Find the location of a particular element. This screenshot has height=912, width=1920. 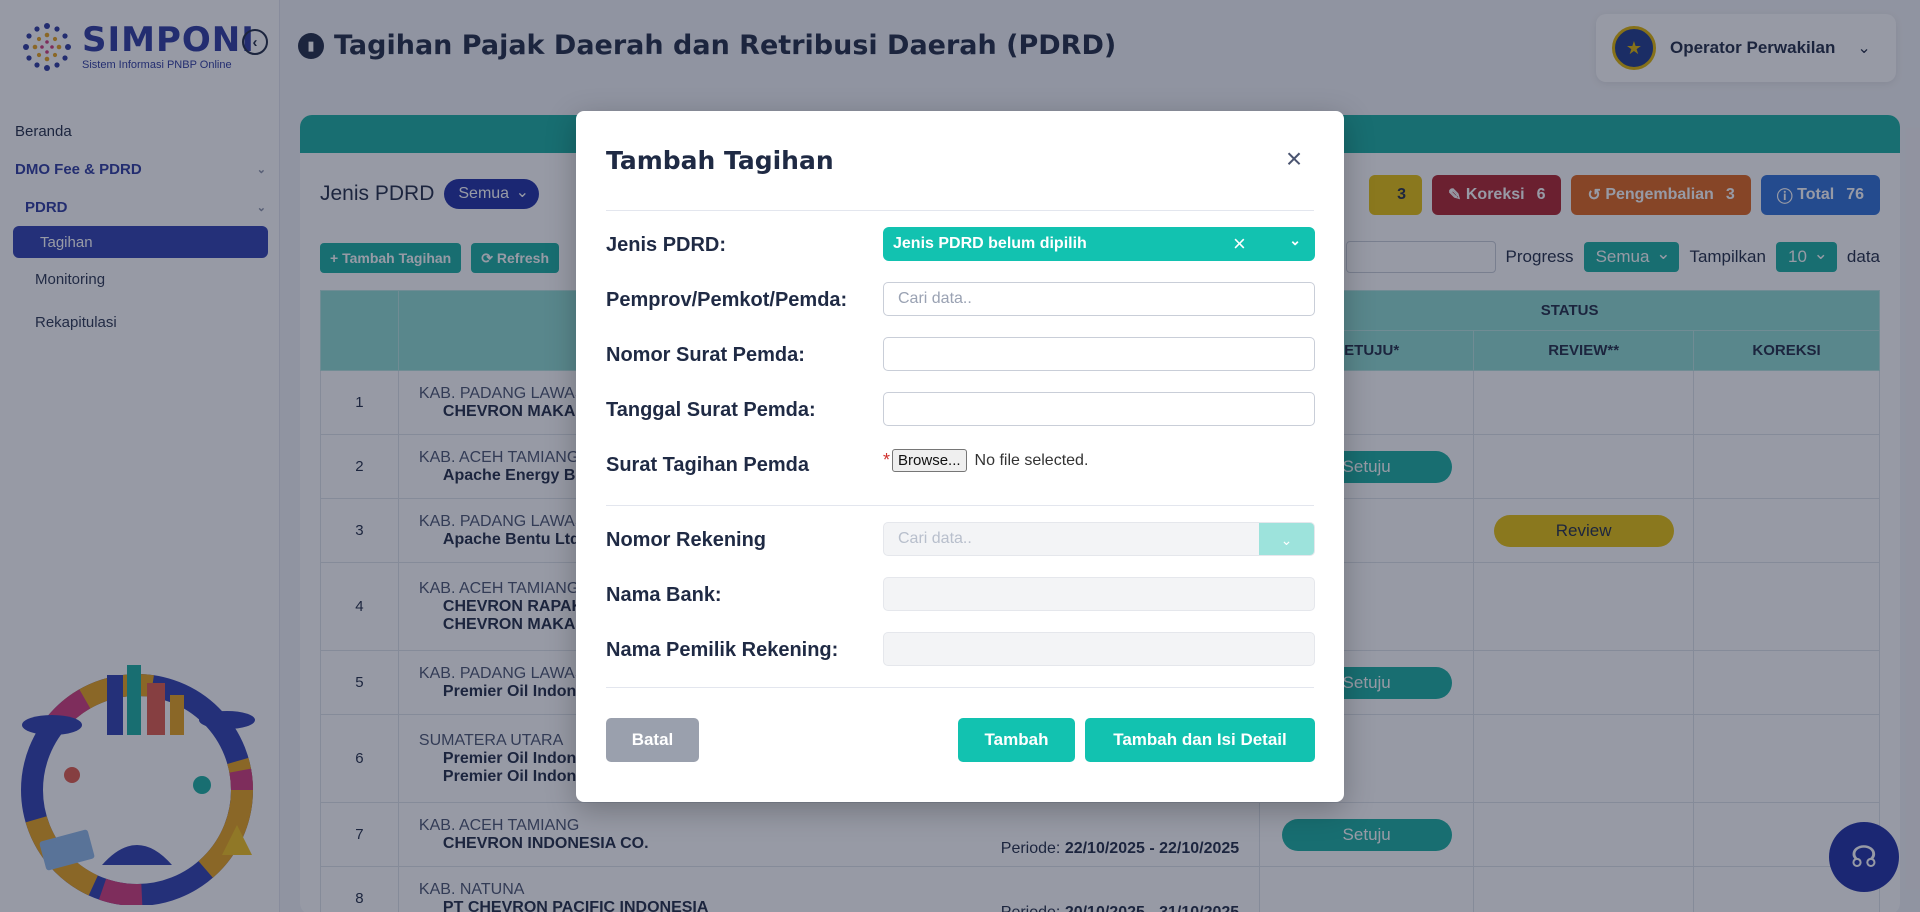

nomor-surat-label: Nomor Surat Pemda: is located at coordinates (705, 355).